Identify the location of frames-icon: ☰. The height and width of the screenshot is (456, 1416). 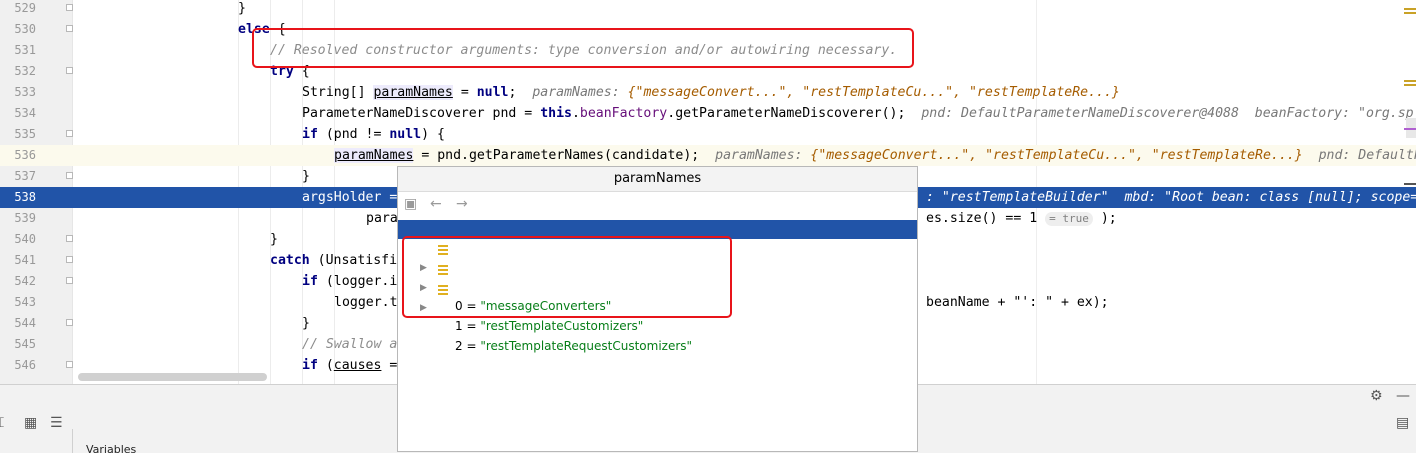
(56, 423).